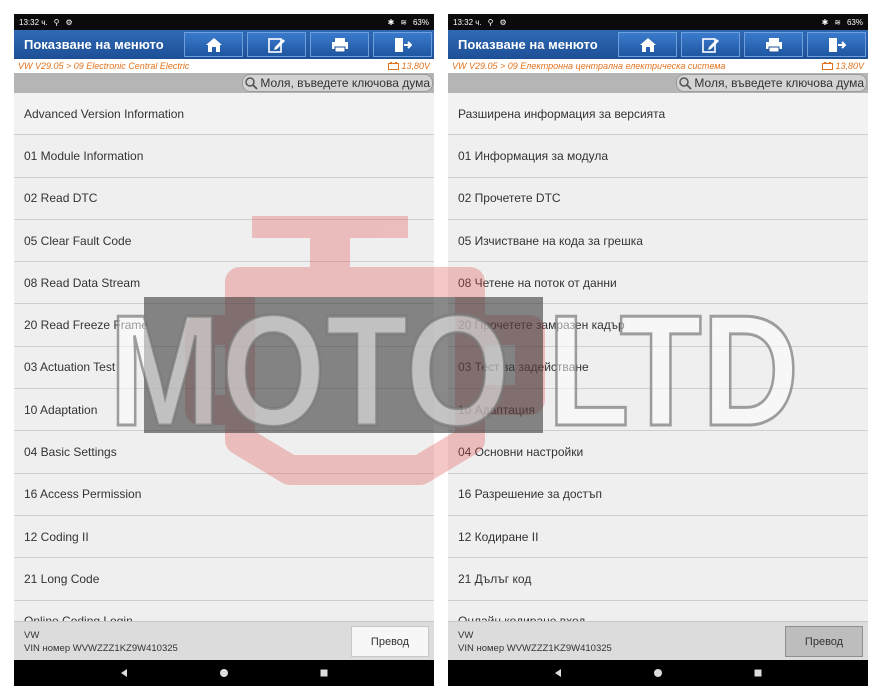 Image resolution: width=882 pixels, height=700 pixels. Describe the element at coordinates (224, 611) in the screenshot. I see `menu-item-online-coding-login: Online Coding Login` at that location.